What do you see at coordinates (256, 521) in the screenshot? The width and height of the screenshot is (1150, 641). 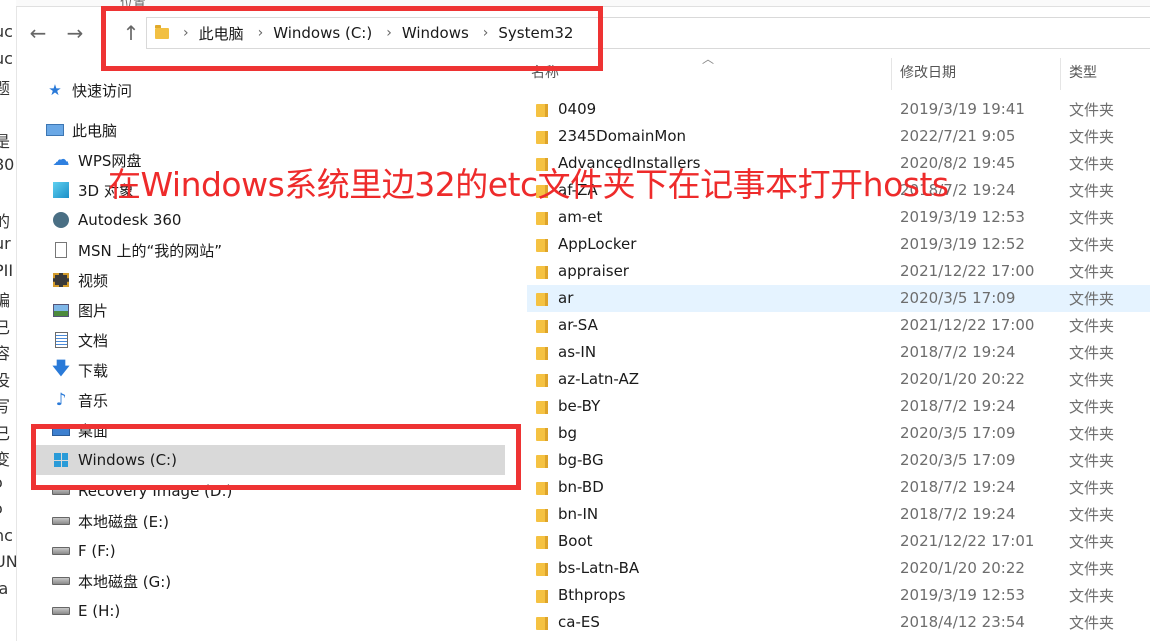 I see `sidebar-item: 本地磁盘 (E:)` at bounding box center [256, 521].